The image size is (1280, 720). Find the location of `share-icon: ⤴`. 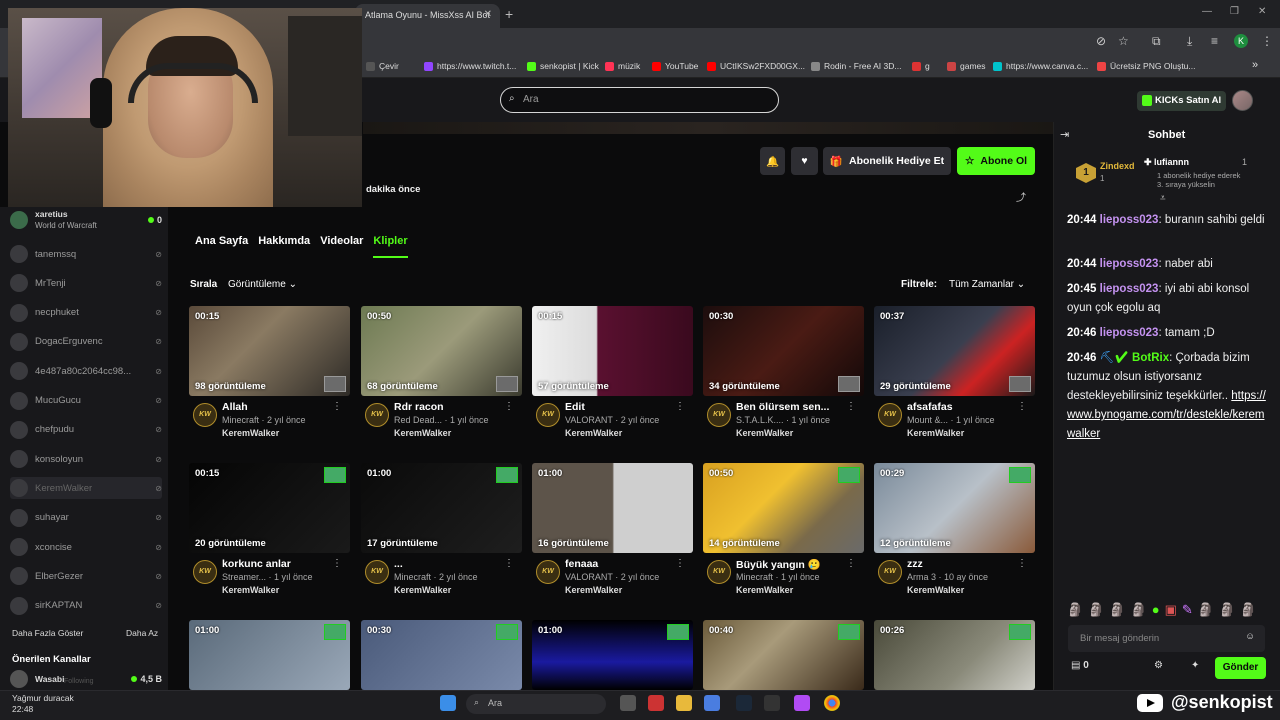

share-icon: ⤴ is located at coordinates (1021, 196).